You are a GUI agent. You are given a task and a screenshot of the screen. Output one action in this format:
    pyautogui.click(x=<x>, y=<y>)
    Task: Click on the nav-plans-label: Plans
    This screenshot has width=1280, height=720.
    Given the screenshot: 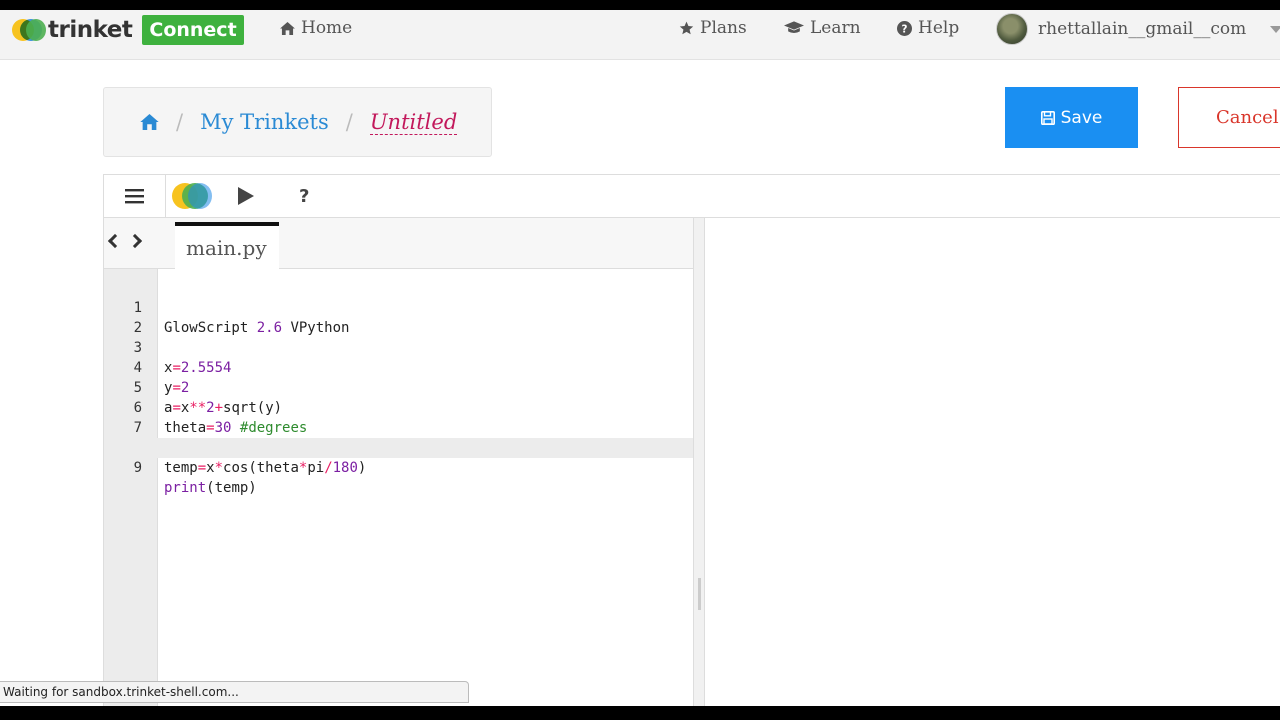 What is the action you would take?
    pyautogui.click(x=723, y=28)
    